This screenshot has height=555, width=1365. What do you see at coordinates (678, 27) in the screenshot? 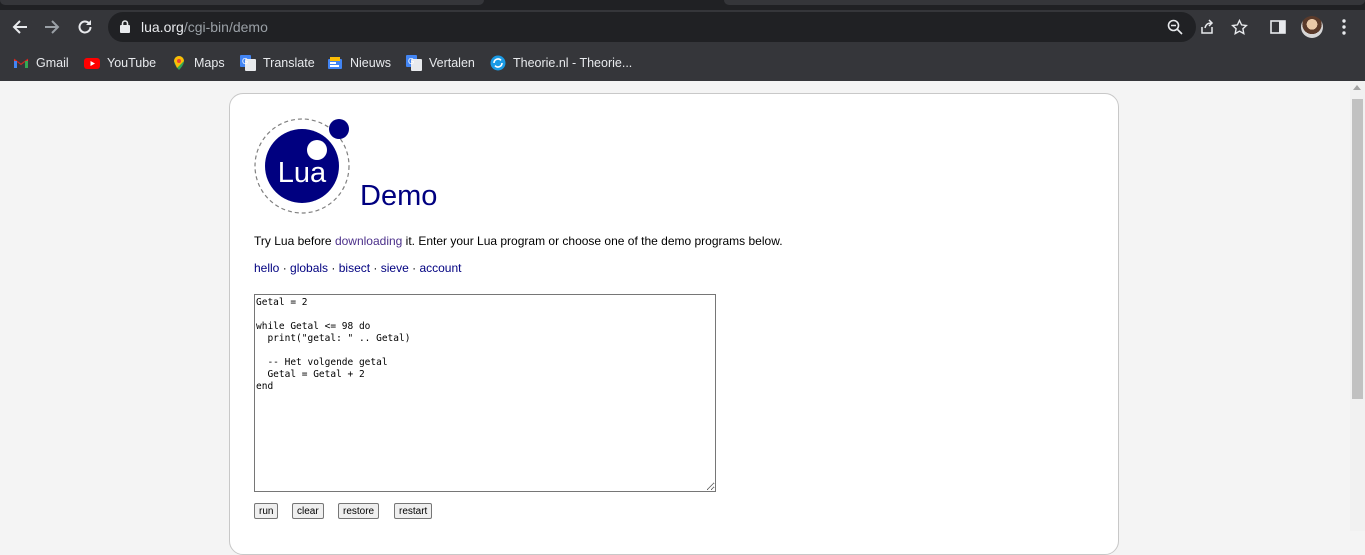
I see `address-bar: lua.org/cgi-bin/demo` at bounding box center [678, 27].